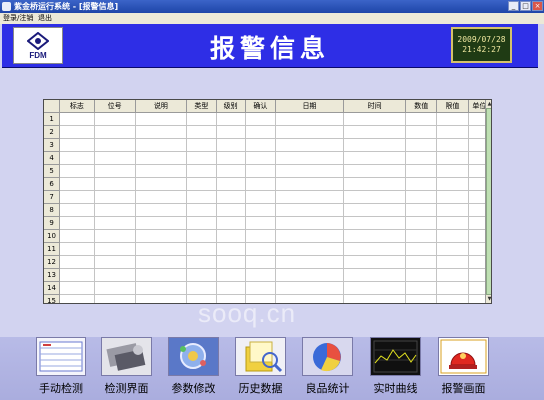 This screenshot has width=544, height=400. Describe the element at coordinates (267, 249) in the screenshot. I see `table-row: 11` at that location.